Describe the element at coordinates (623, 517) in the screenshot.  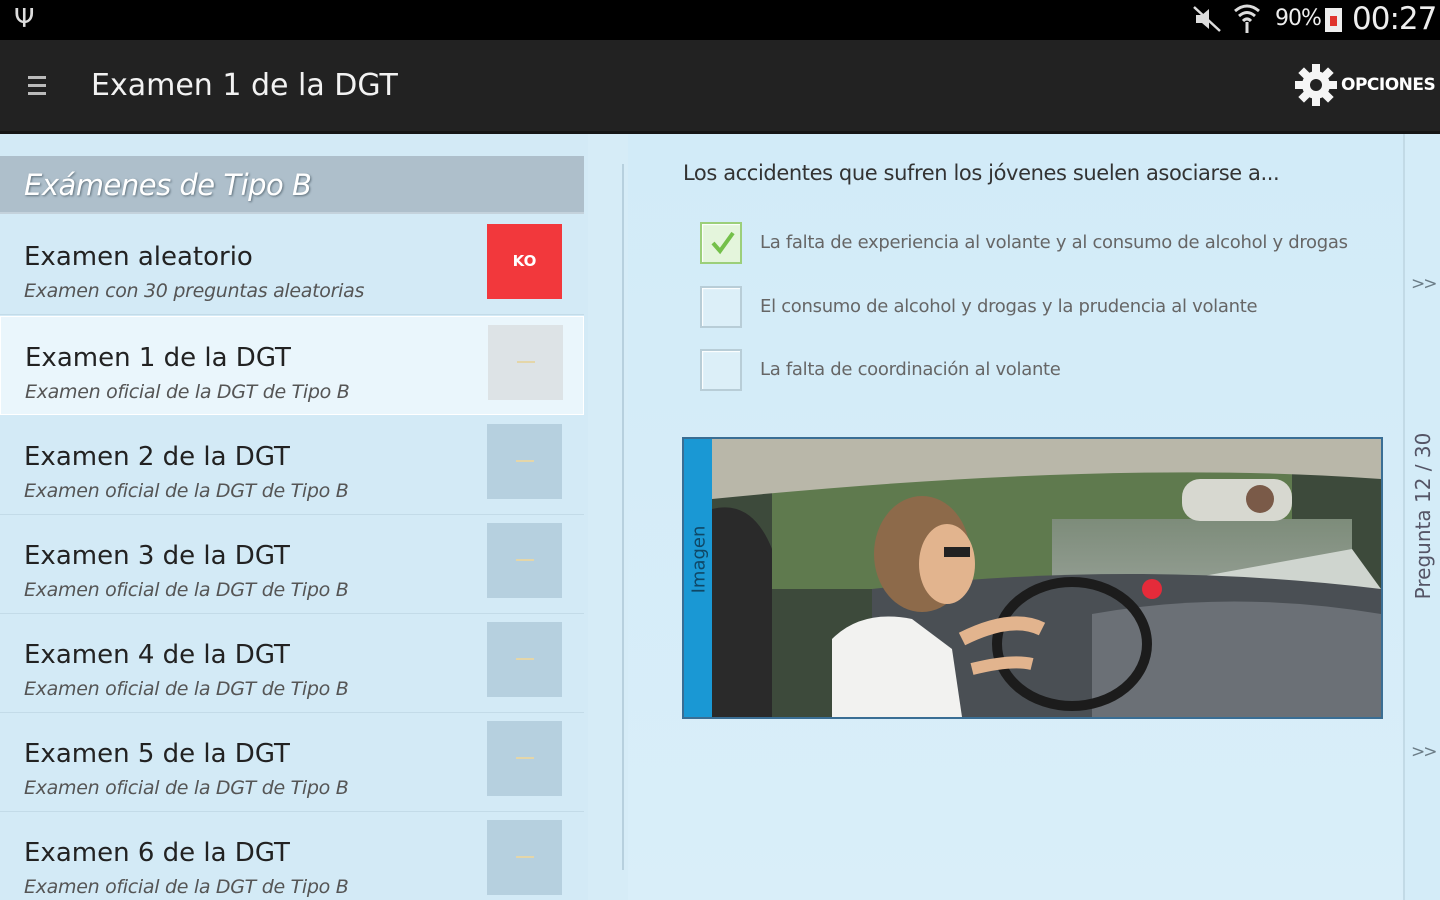
I see `panel-divider` at that location.